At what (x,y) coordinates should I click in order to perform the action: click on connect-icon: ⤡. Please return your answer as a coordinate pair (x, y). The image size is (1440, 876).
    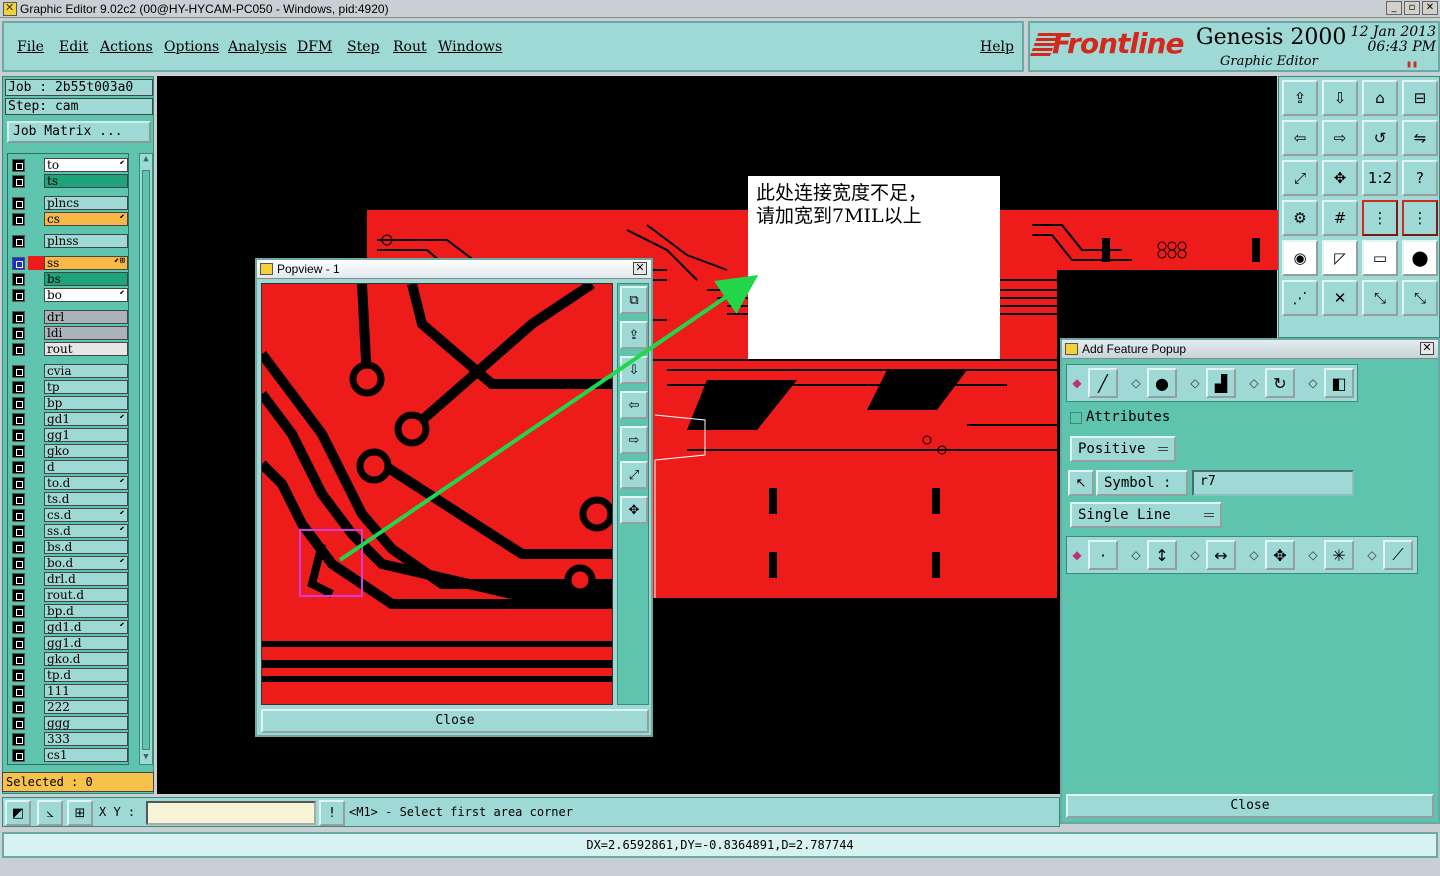
    Looking at the image, I should click on (1380, 298).